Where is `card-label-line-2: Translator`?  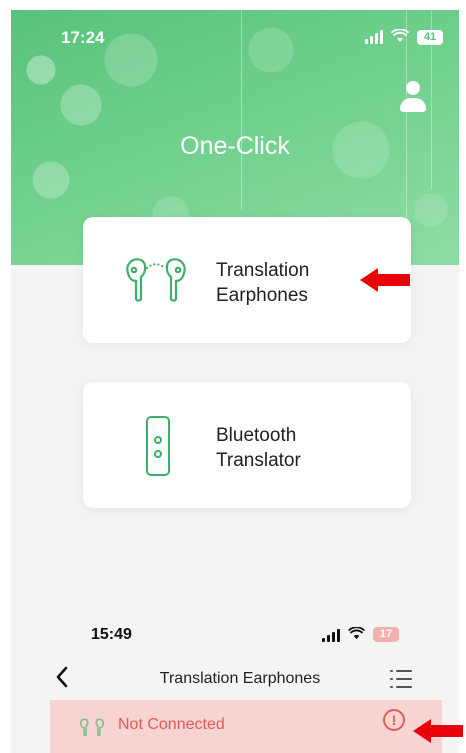
card-label-line-2: Translator is located at coordinates (258, 460).